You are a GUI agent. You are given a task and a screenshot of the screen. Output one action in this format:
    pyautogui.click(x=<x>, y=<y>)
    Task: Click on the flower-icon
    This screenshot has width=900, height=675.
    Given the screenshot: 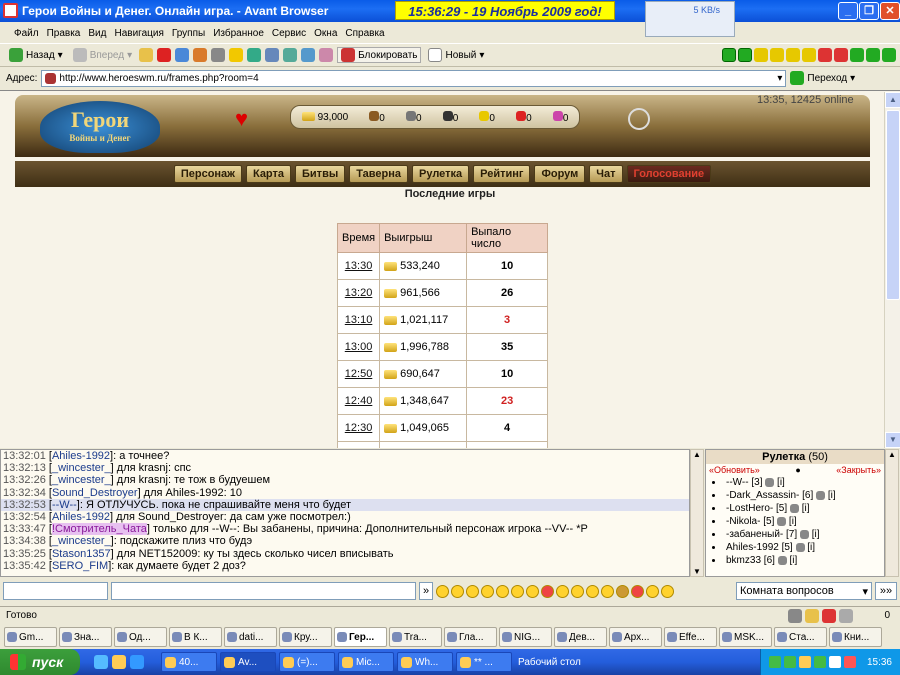 What is the action you would take?
    pyautogui.click(x=637, y=591)
    